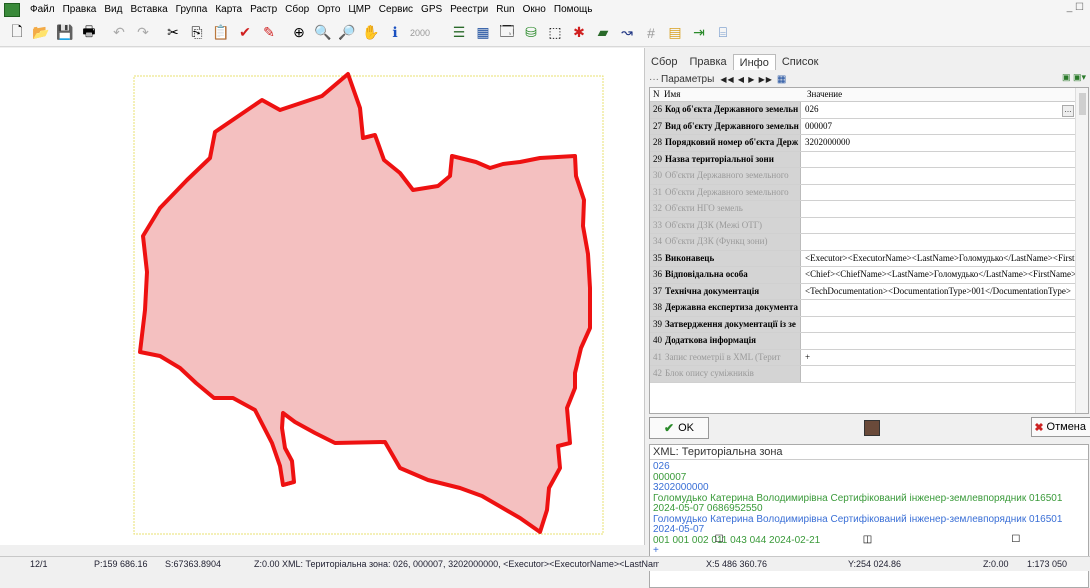 The width and height of the screenshot is (1090, 588). I want to click on row-value: +, so click(944, 358).